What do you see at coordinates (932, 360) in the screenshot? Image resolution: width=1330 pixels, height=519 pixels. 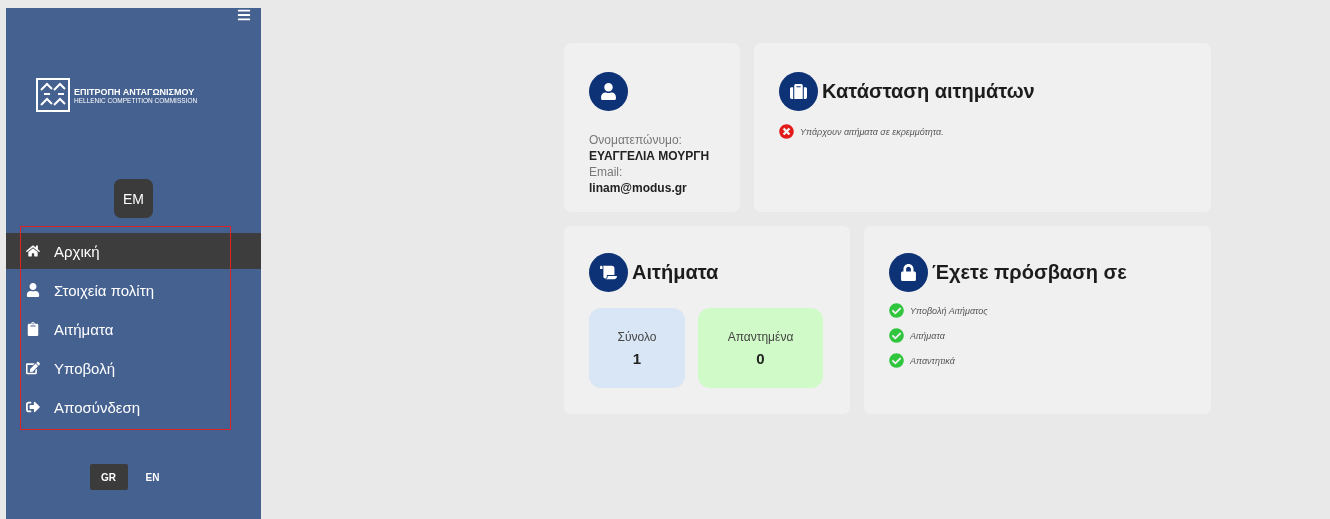 I see `access-item: Απαντητικά` at bounding box center [932, 360].